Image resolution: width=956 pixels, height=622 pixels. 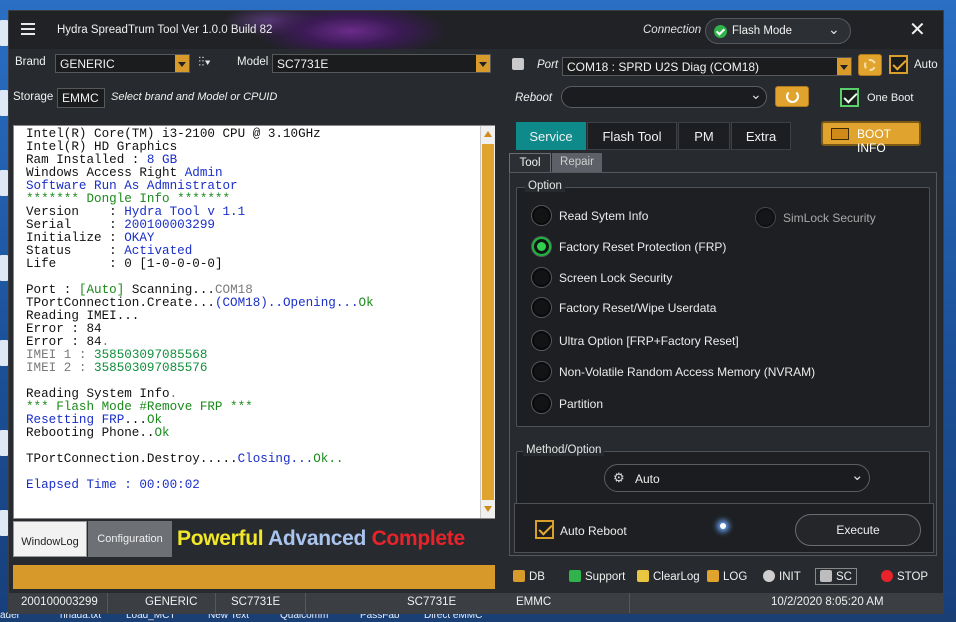 I want to click on one-boot-checkbox, so click(x=849, y=97).